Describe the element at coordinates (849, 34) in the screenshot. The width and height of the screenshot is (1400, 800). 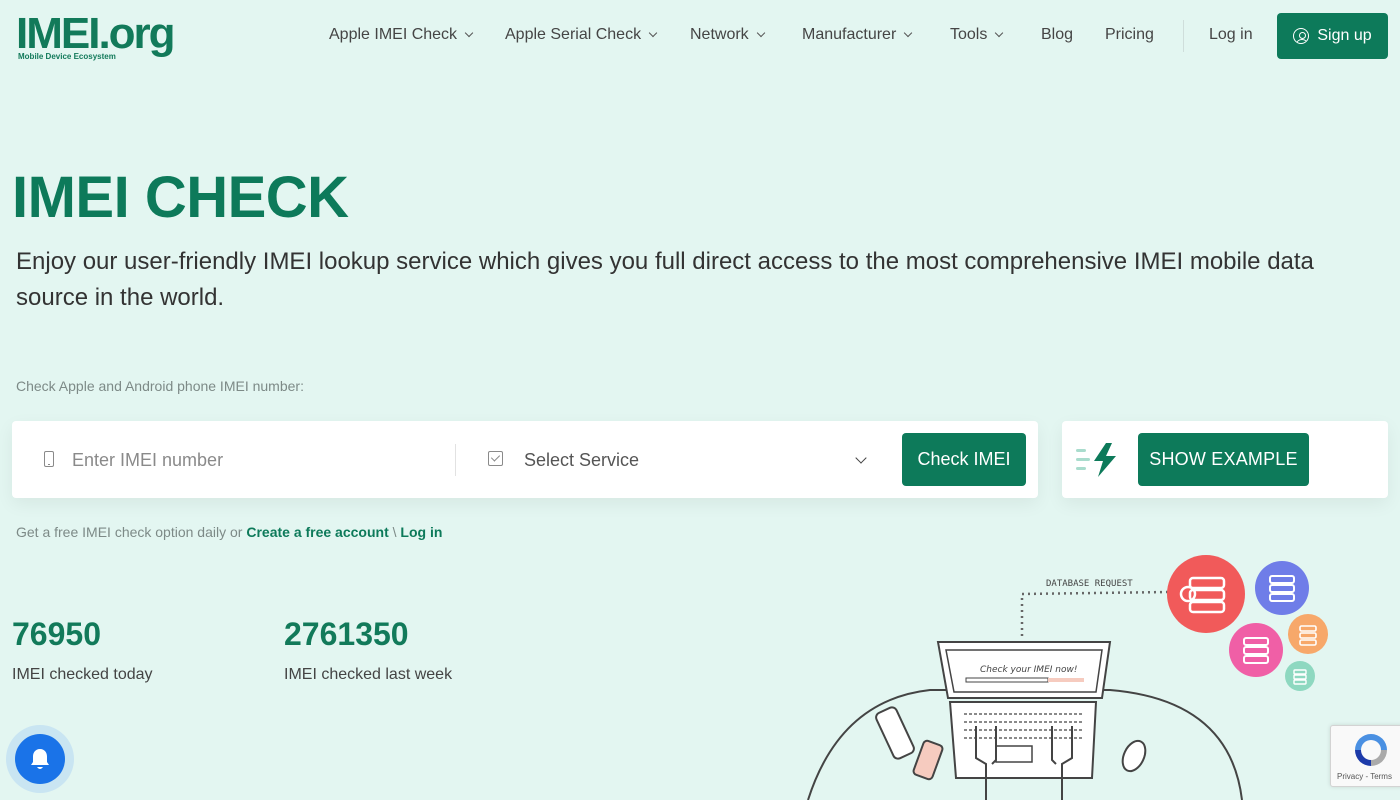
I see `nav-label: Manufacturer` at that location.